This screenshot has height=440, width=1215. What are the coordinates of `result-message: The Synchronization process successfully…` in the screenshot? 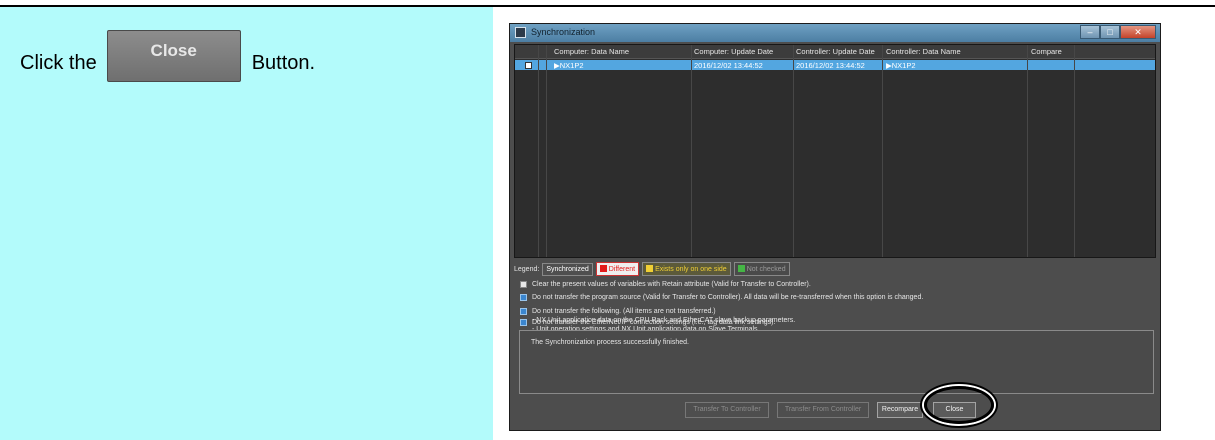 It's located at (610, 342).